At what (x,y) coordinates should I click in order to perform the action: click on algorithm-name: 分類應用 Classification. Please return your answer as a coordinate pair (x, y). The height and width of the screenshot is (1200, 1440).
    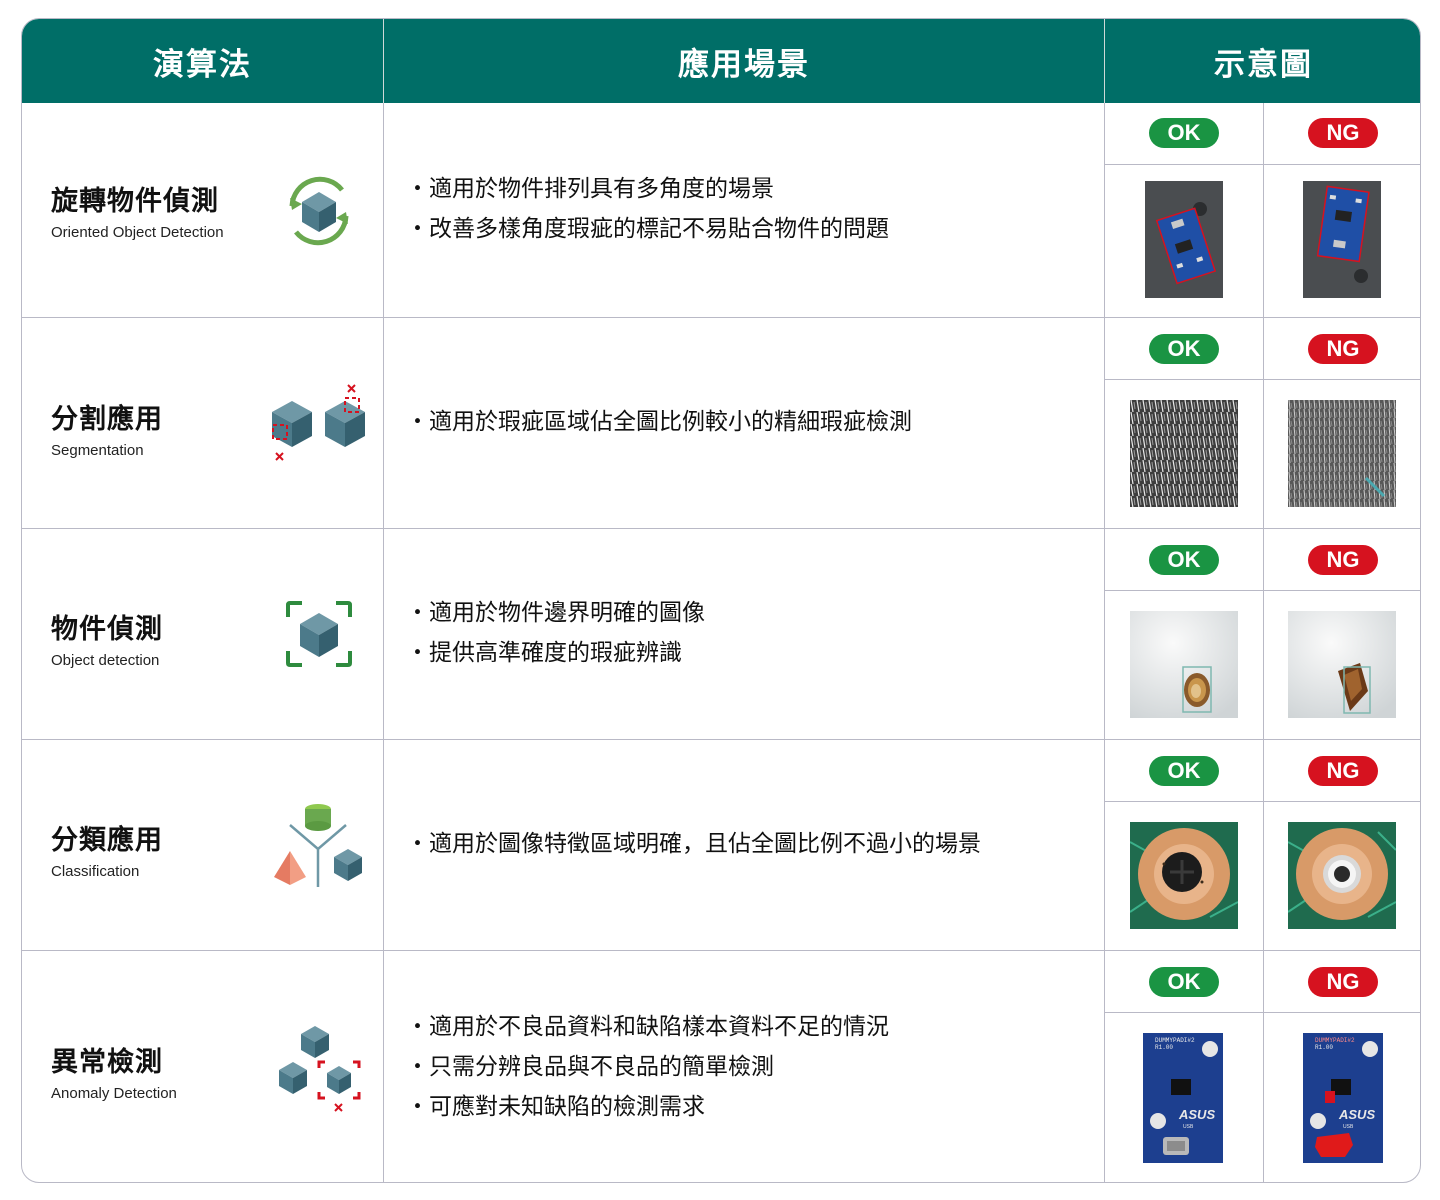
    Looking at the image, I should click on (107, 849).